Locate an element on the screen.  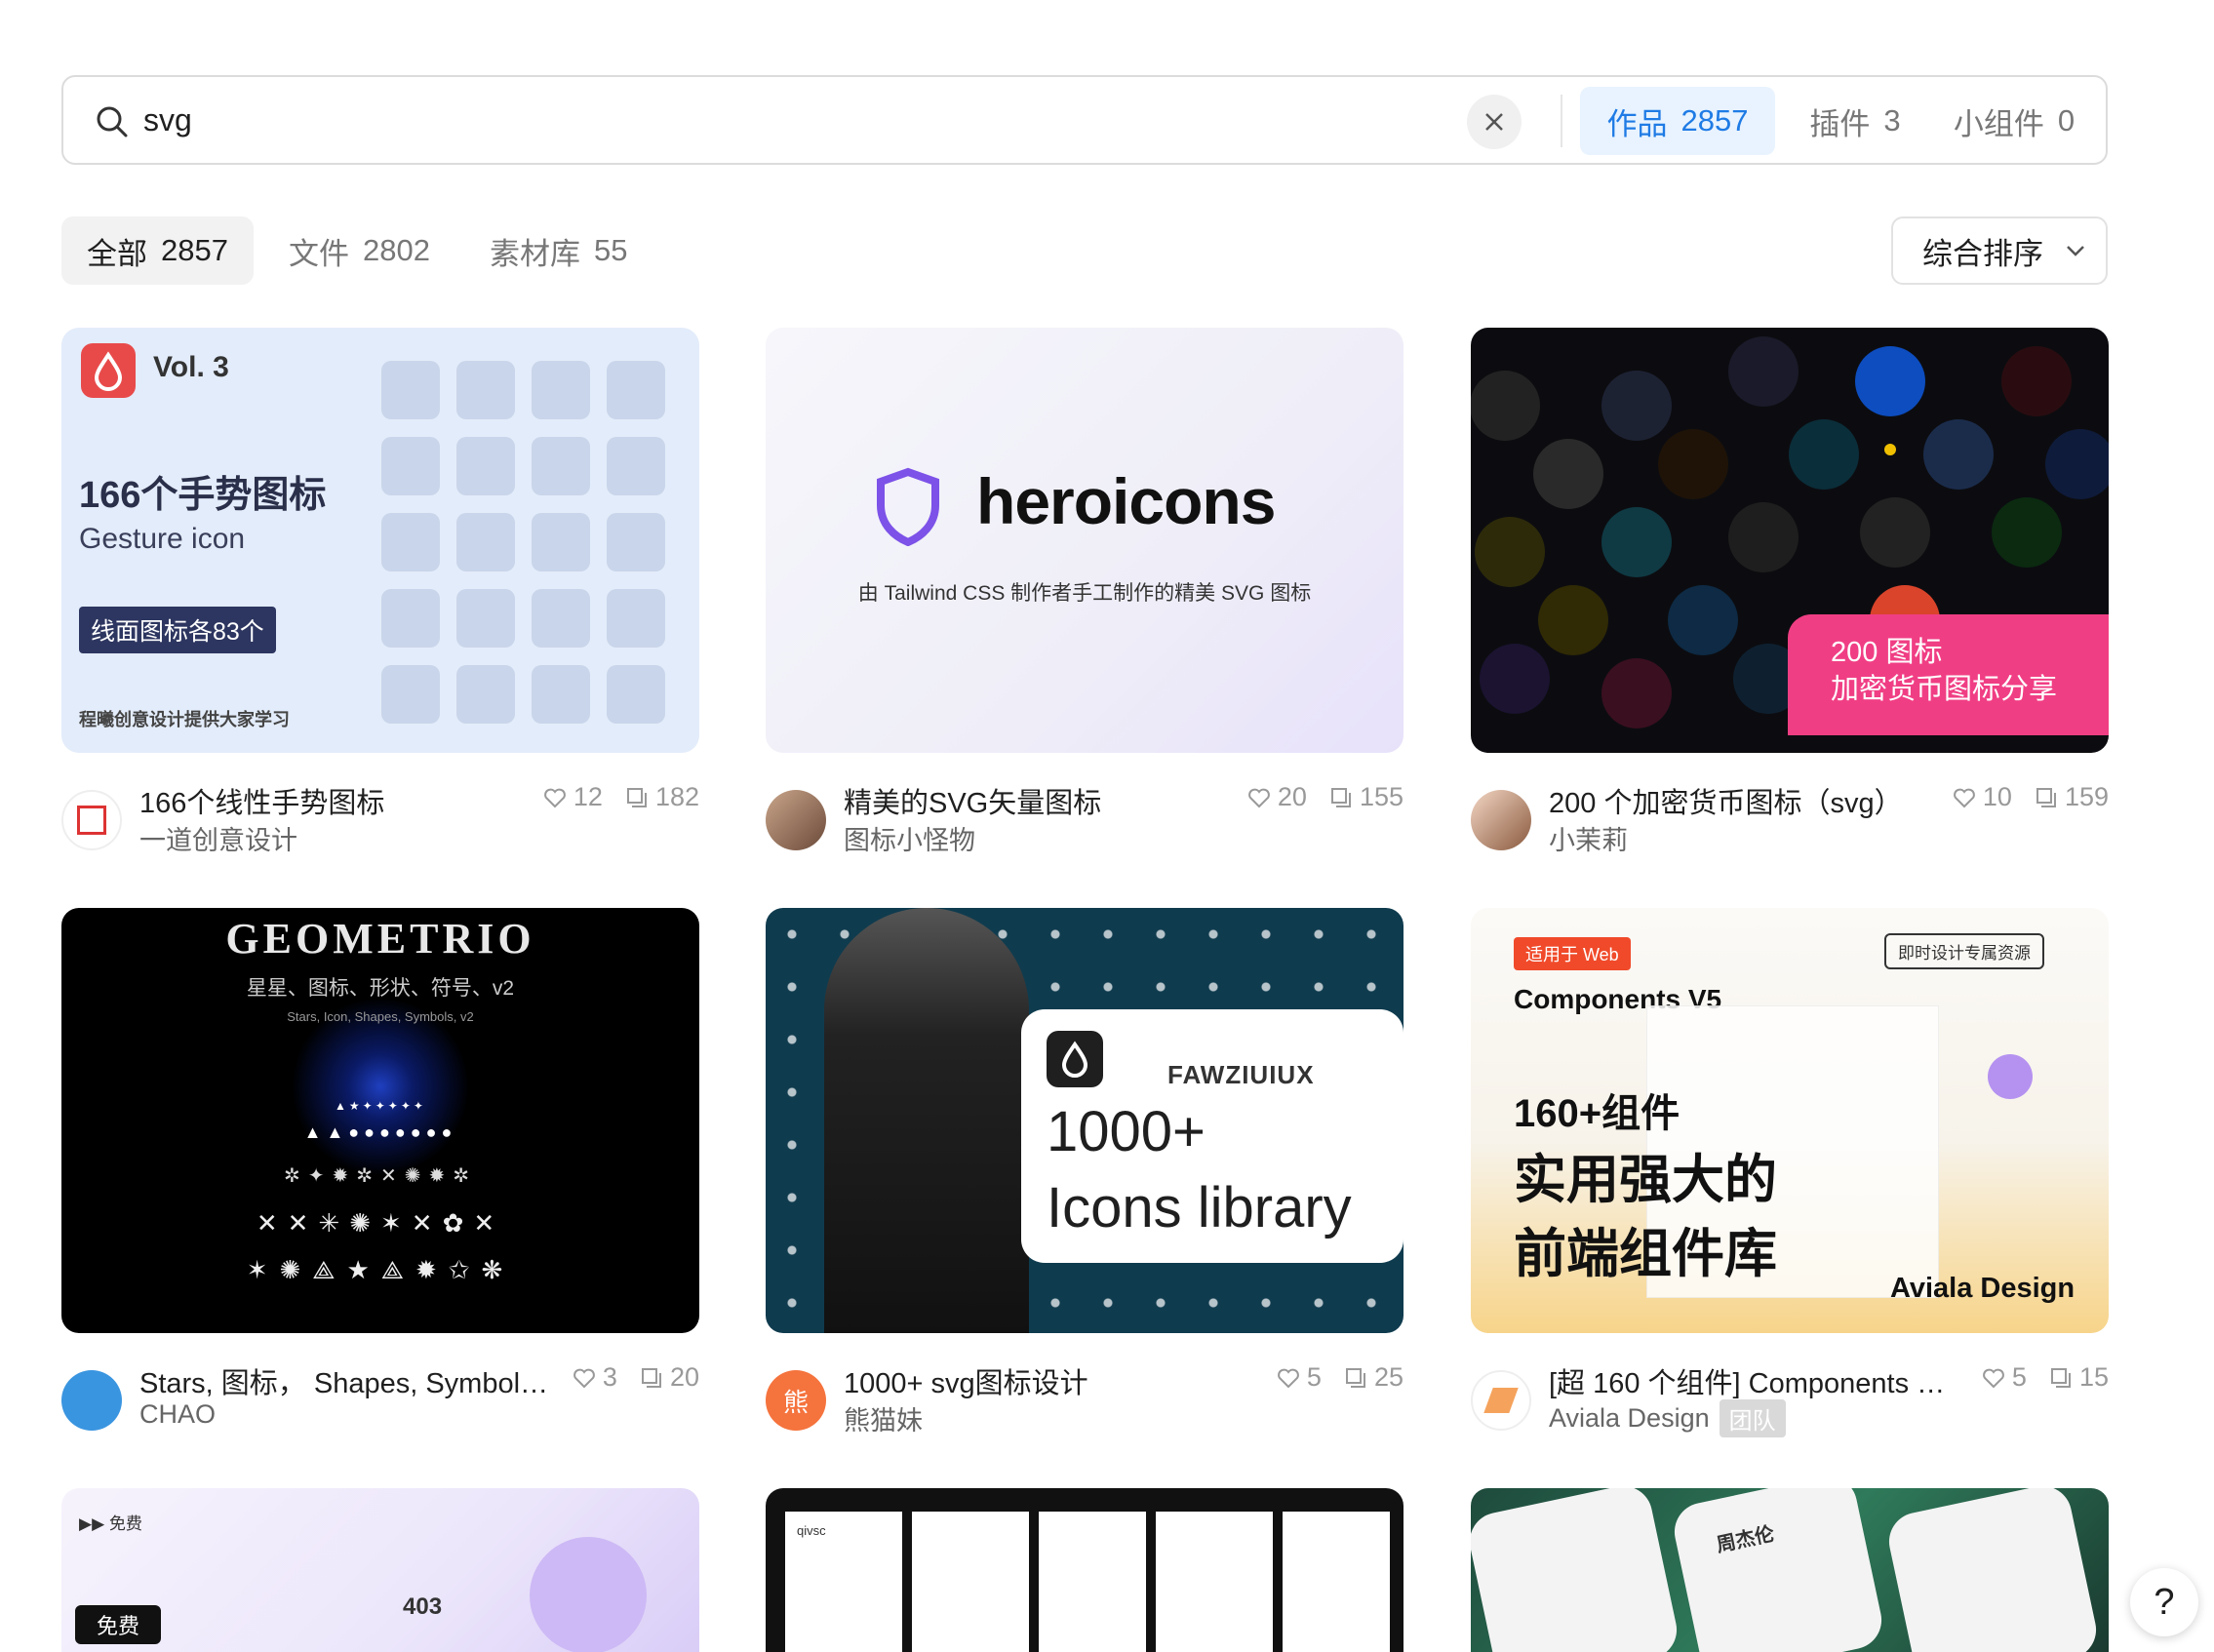
filter-tab-libraries: 素材库 55 is located at coordinates (558, 250).